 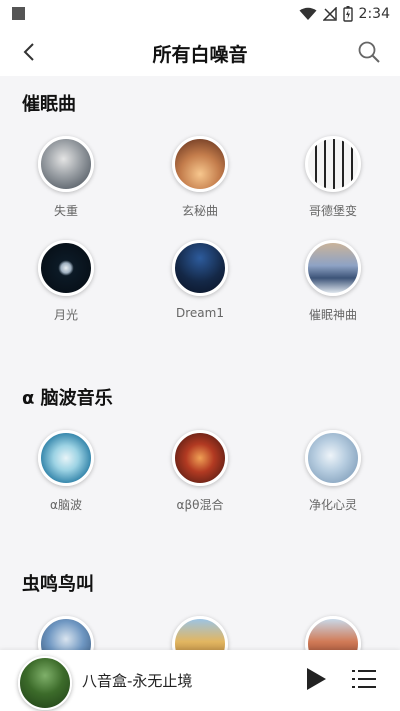 What do you see at coordinates (45, 683) in the screenshot?
I see `album-cover` at bounding box center [45, 683].